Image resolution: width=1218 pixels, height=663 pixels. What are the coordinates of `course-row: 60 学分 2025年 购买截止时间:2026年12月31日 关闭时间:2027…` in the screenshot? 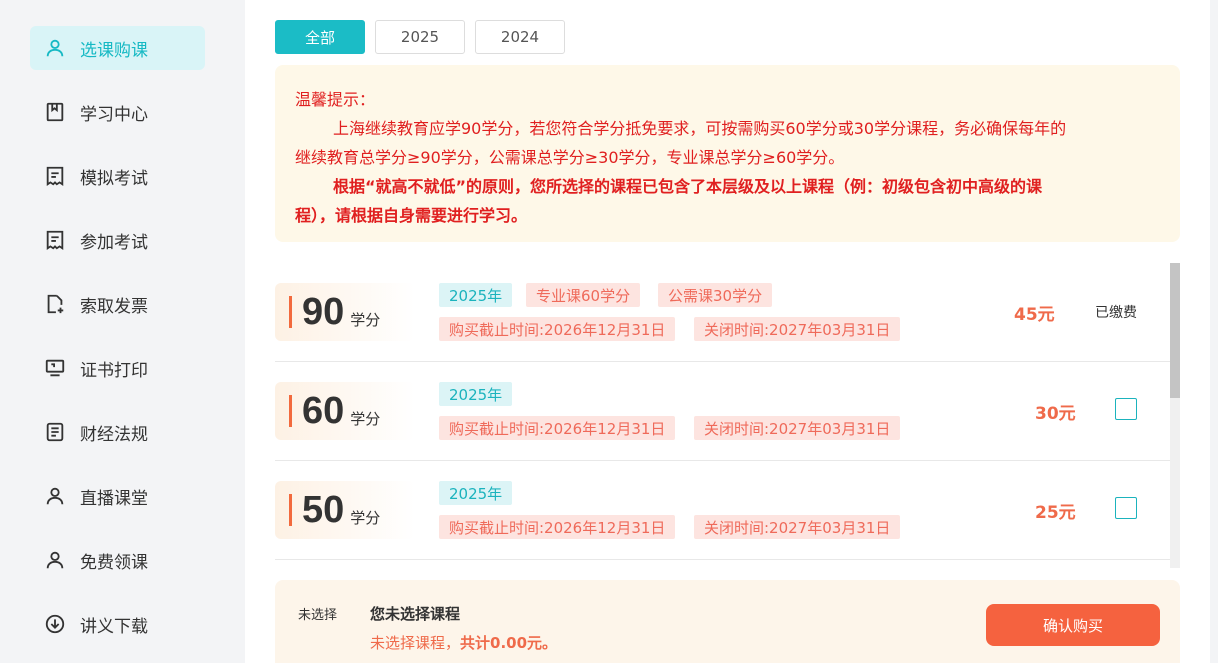 It's located at (722, 411).